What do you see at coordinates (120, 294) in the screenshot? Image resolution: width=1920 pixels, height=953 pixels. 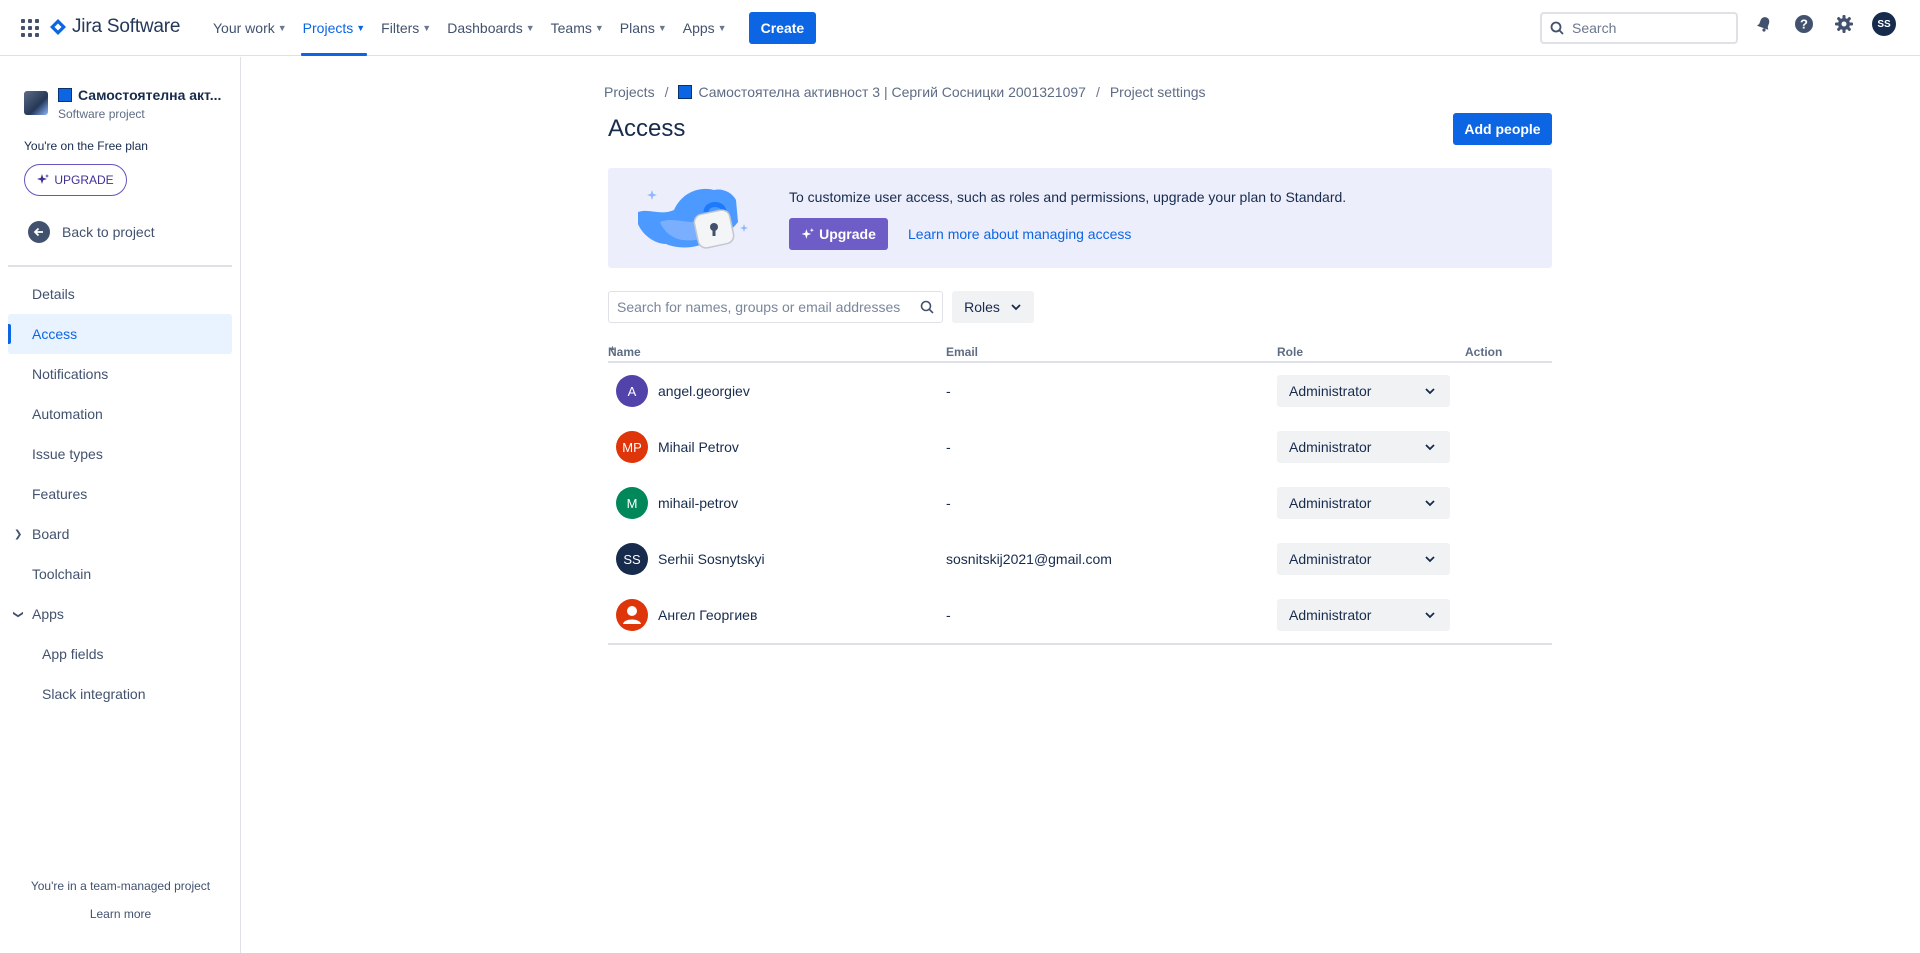 I see `sidebar-item-details: Details` at bounding box center [120, 294].